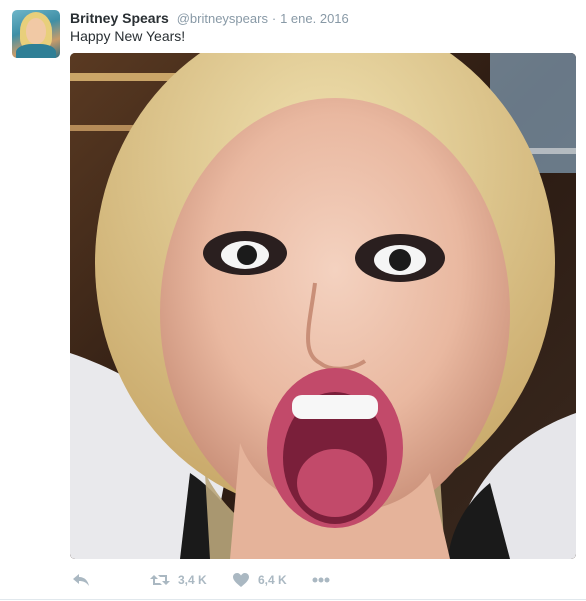 The width and height of the screenshot is (586, 601). I want to click on retweet-button: 3,4 K, so click(178, 580).